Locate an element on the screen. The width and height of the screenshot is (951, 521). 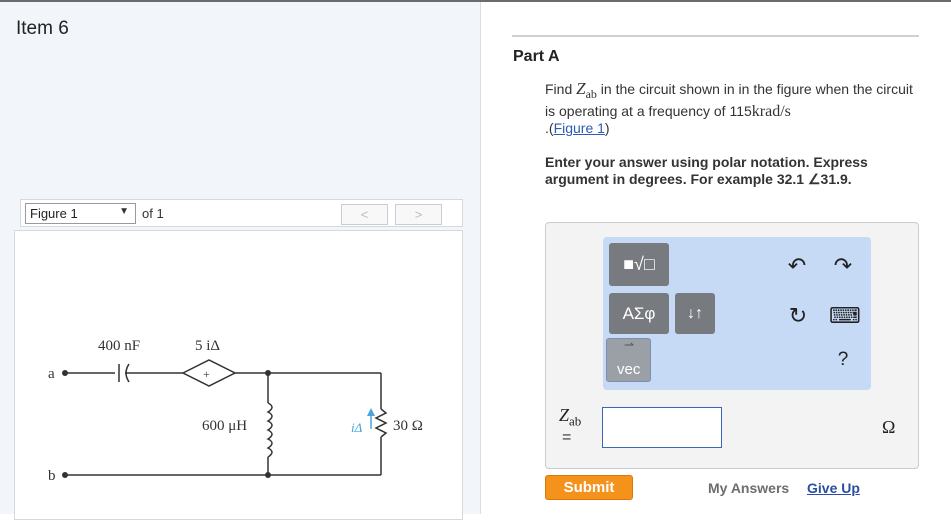
submit-button: Submit is located at coordinates (589, 487).